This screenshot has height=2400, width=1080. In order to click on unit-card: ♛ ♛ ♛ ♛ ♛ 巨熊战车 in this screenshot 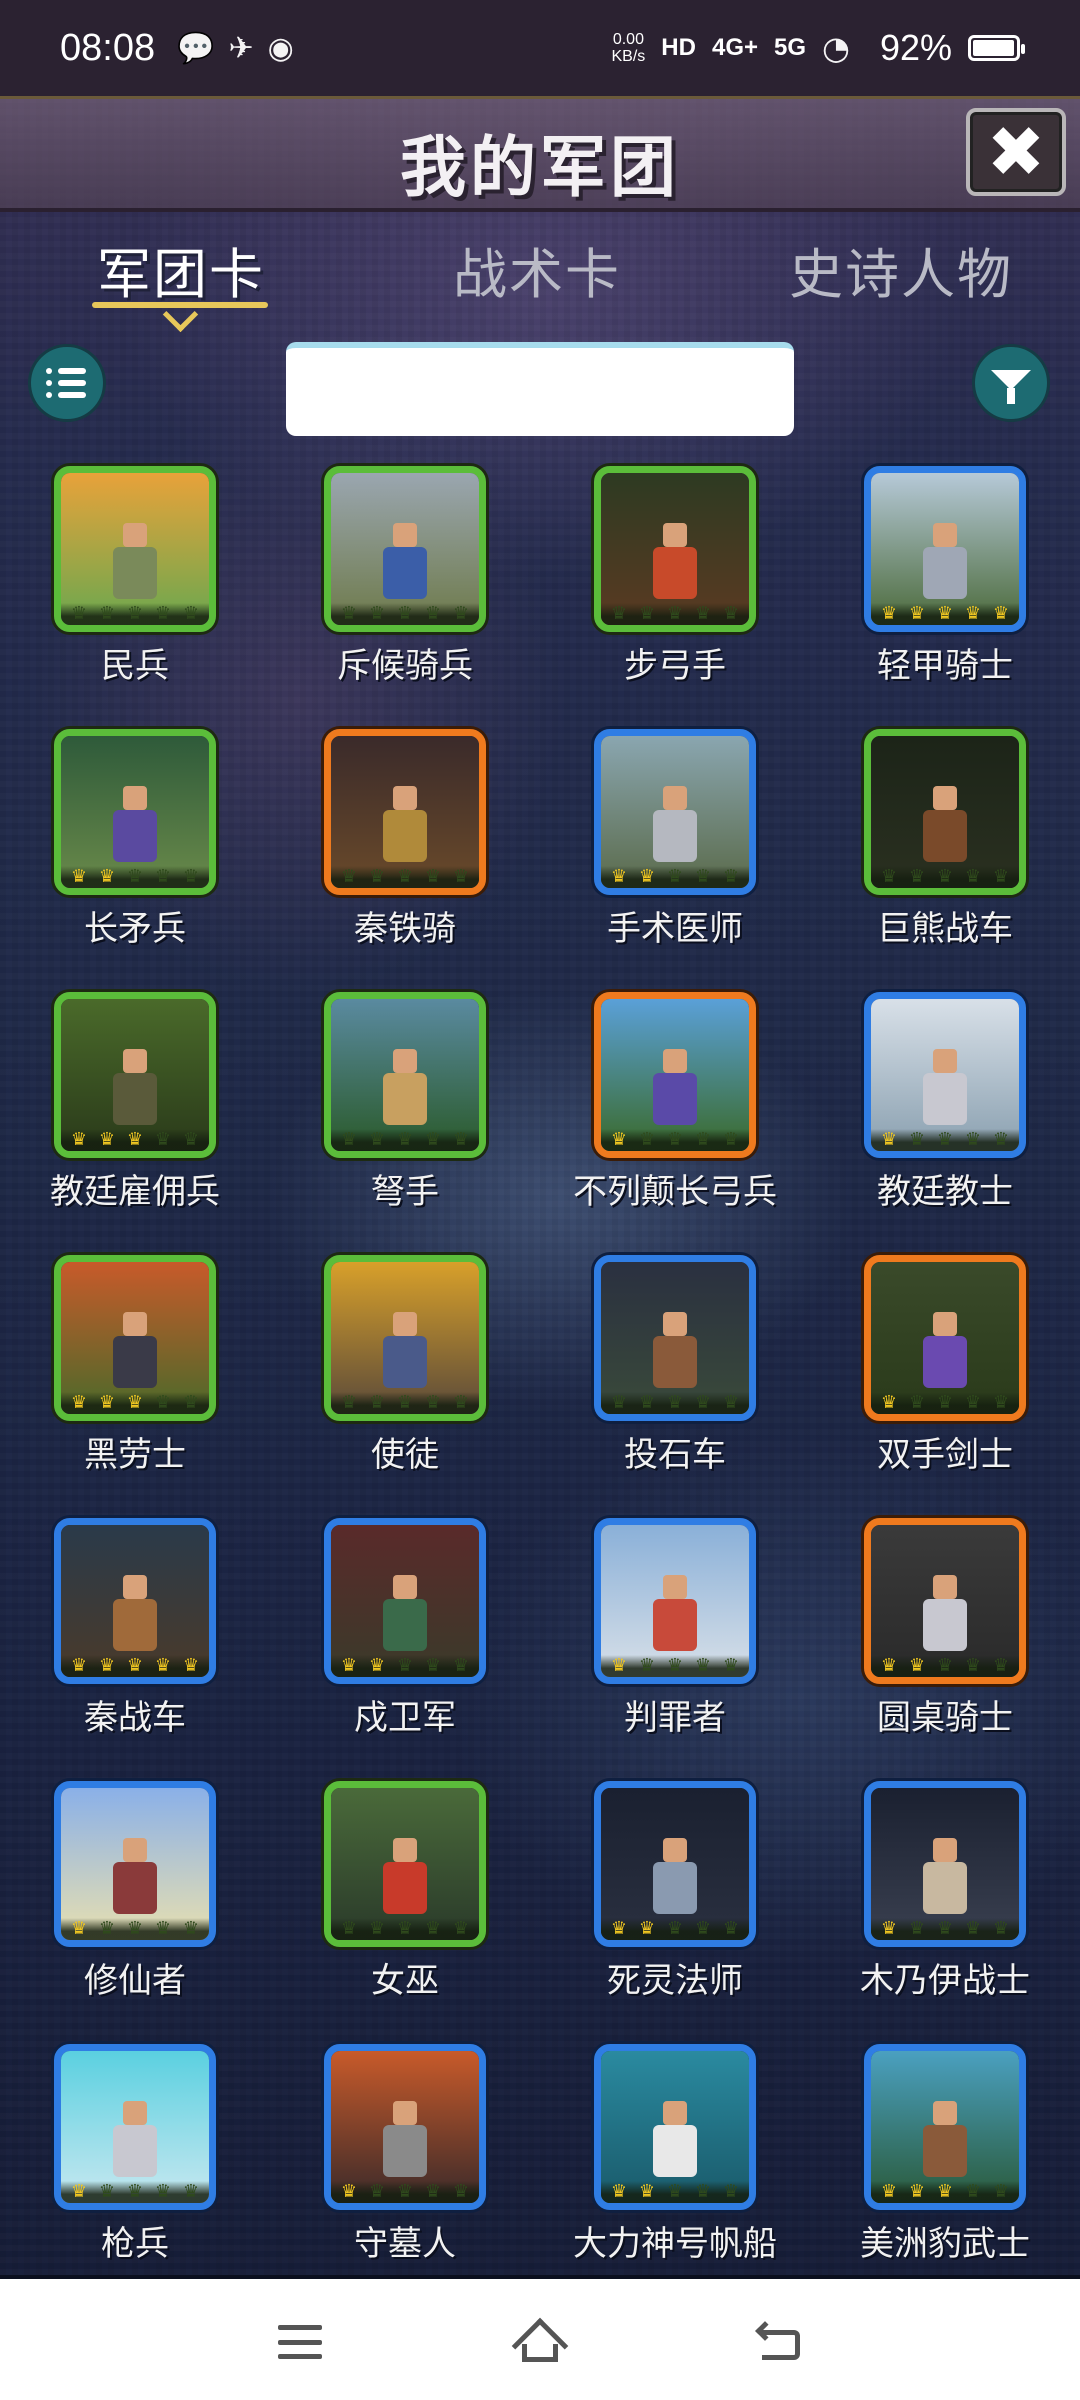, I will do `click(945, 860)`.